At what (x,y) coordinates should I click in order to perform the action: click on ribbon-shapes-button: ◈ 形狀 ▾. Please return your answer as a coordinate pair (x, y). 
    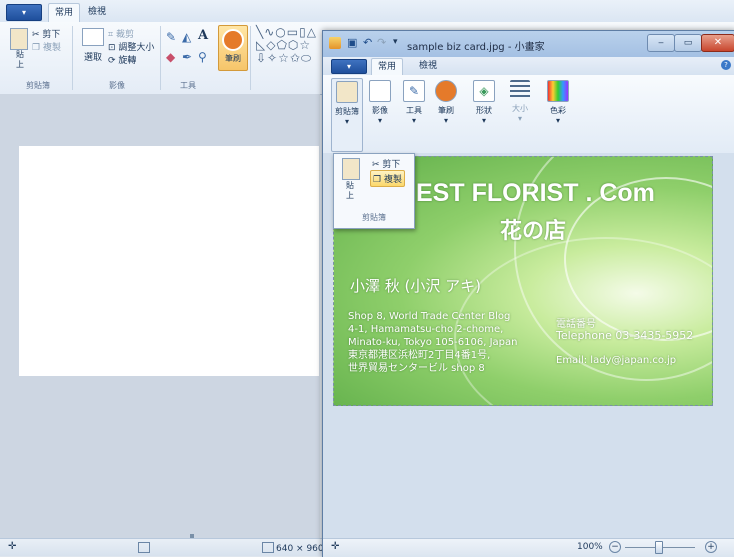
    Looking at the image, I should click on (484, 114).